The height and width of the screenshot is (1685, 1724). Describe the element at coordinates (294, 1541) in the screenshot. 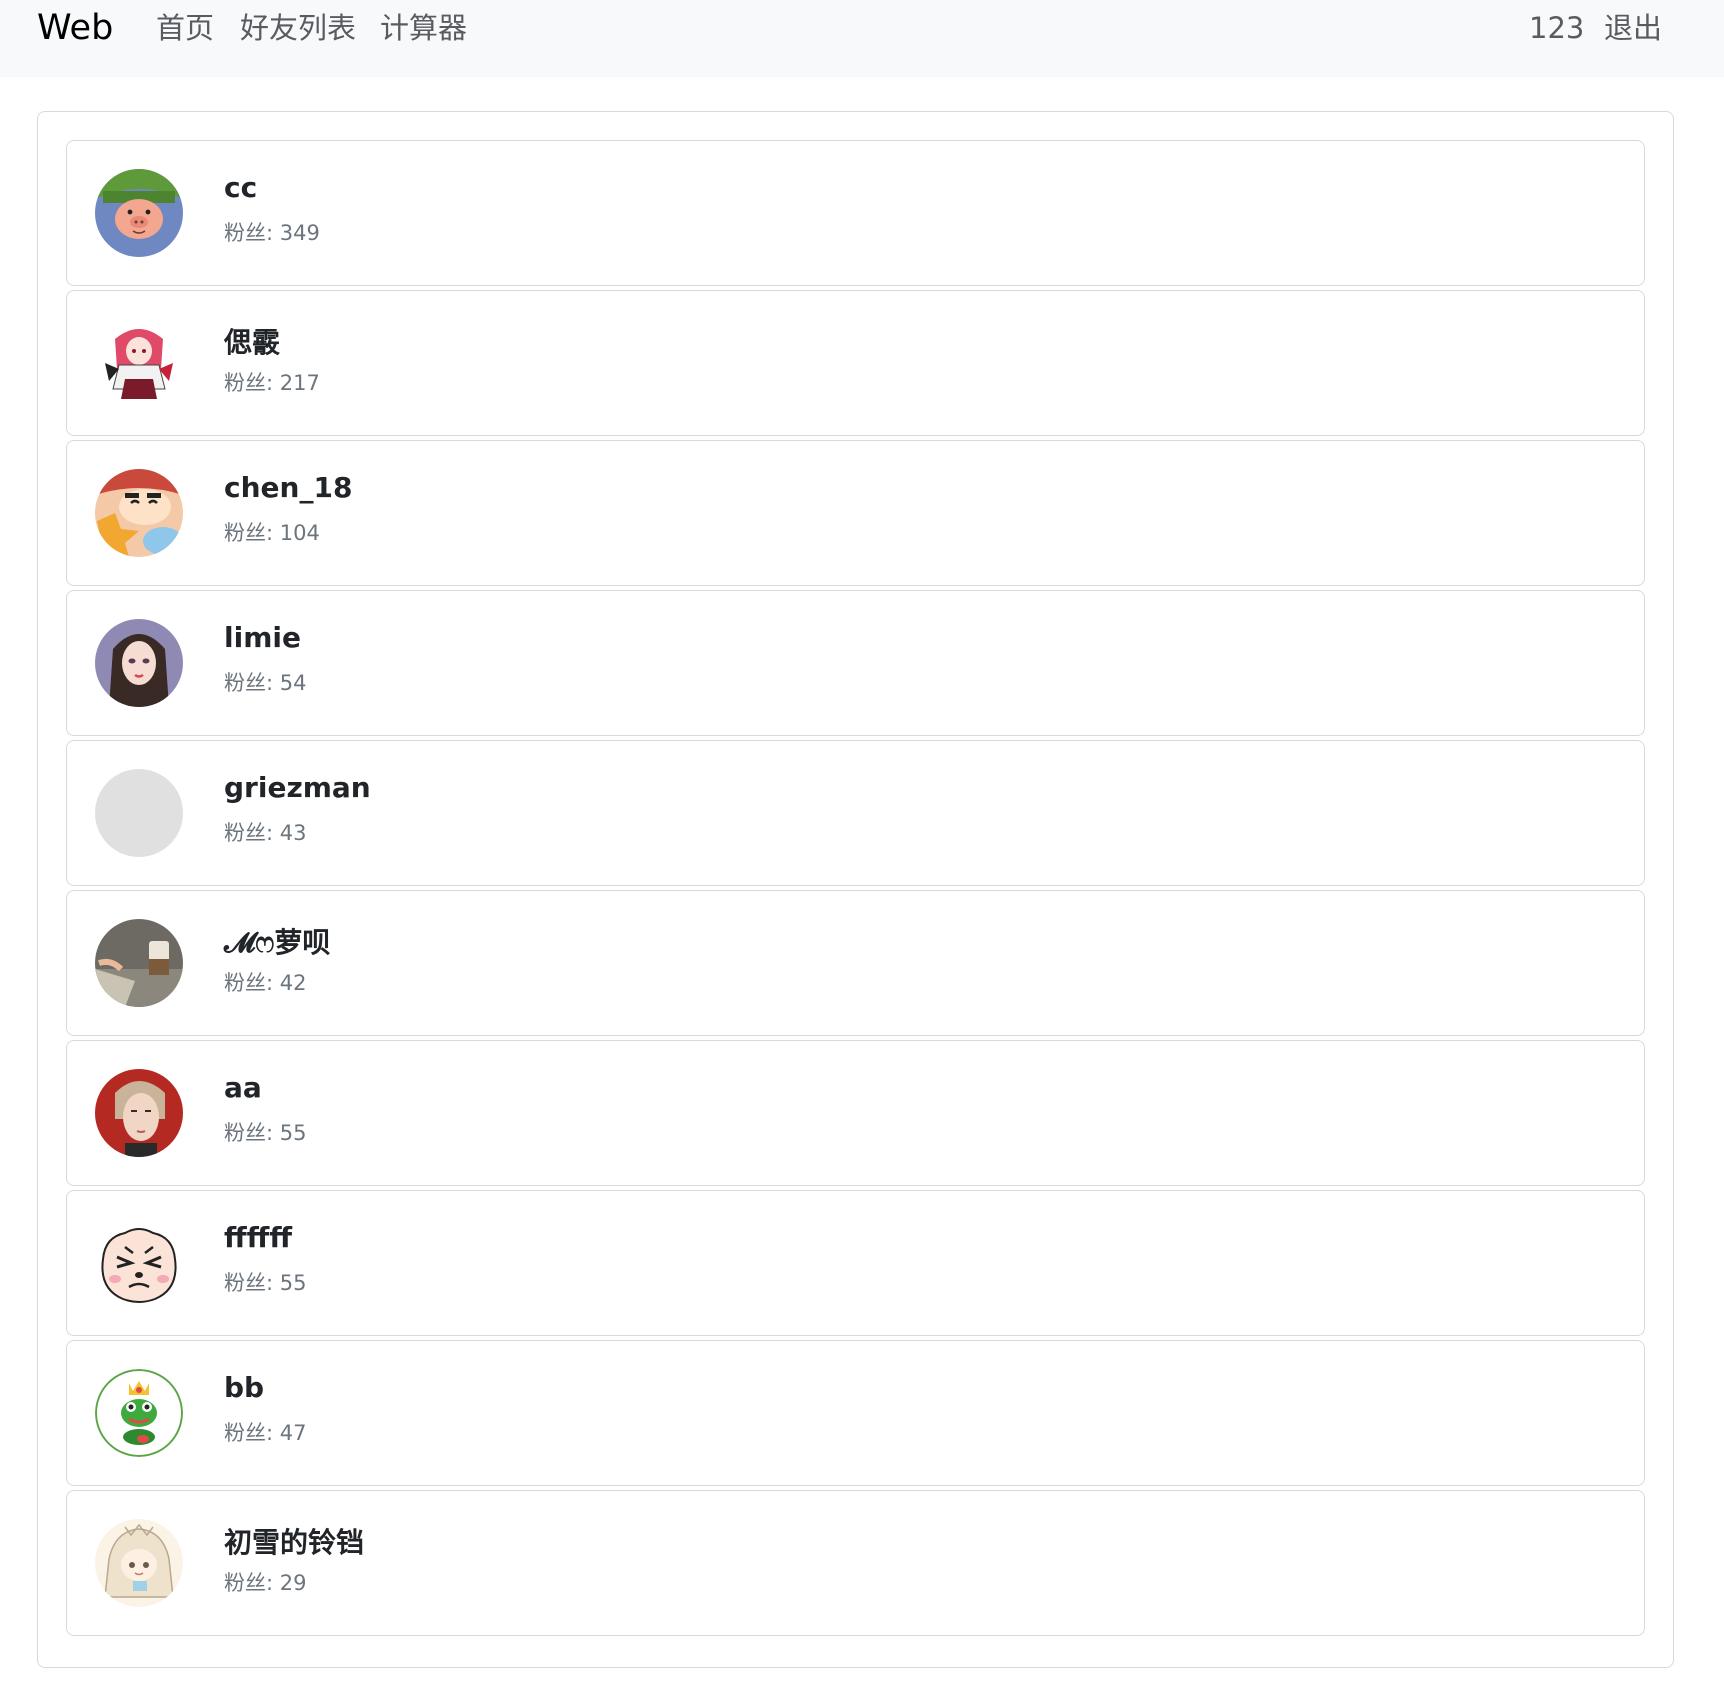

I see `friend-name: 初雪的铃铛` at that location.